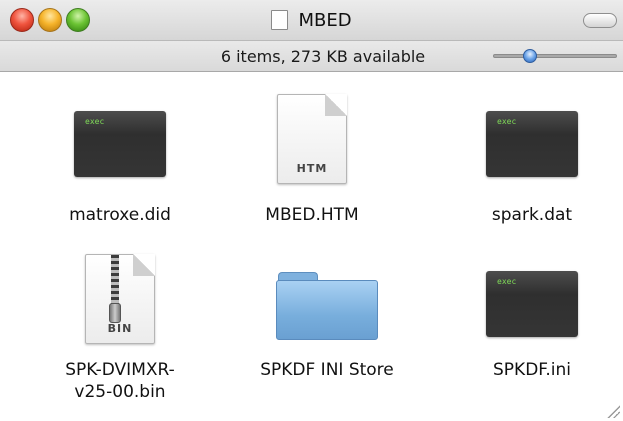  I want to click on slider-knob, so click(530, 56).